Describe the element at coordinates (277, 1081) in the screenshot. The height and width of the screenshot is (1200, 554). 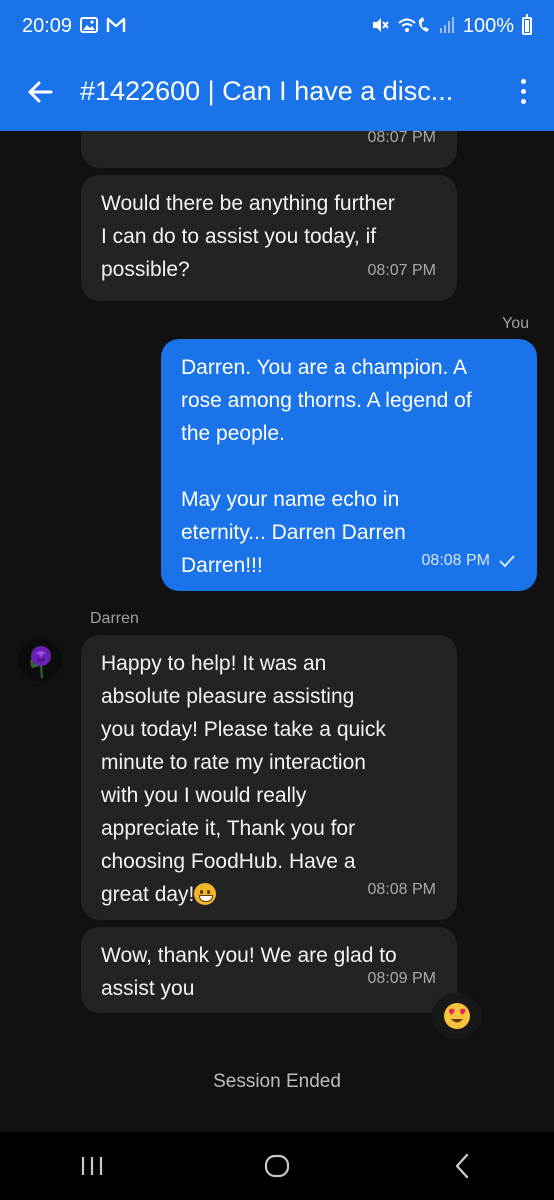
I see `session-ended-label: Session Ended` at that location.